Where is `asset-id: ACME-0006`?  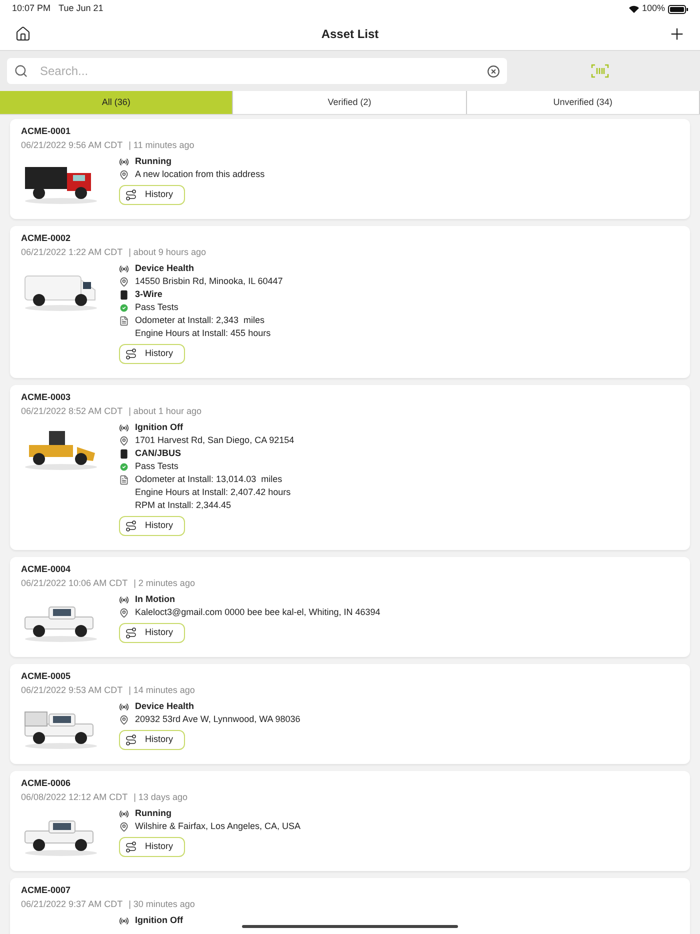 asset-id: ACME-0006 is located at coordinates (46, 783).